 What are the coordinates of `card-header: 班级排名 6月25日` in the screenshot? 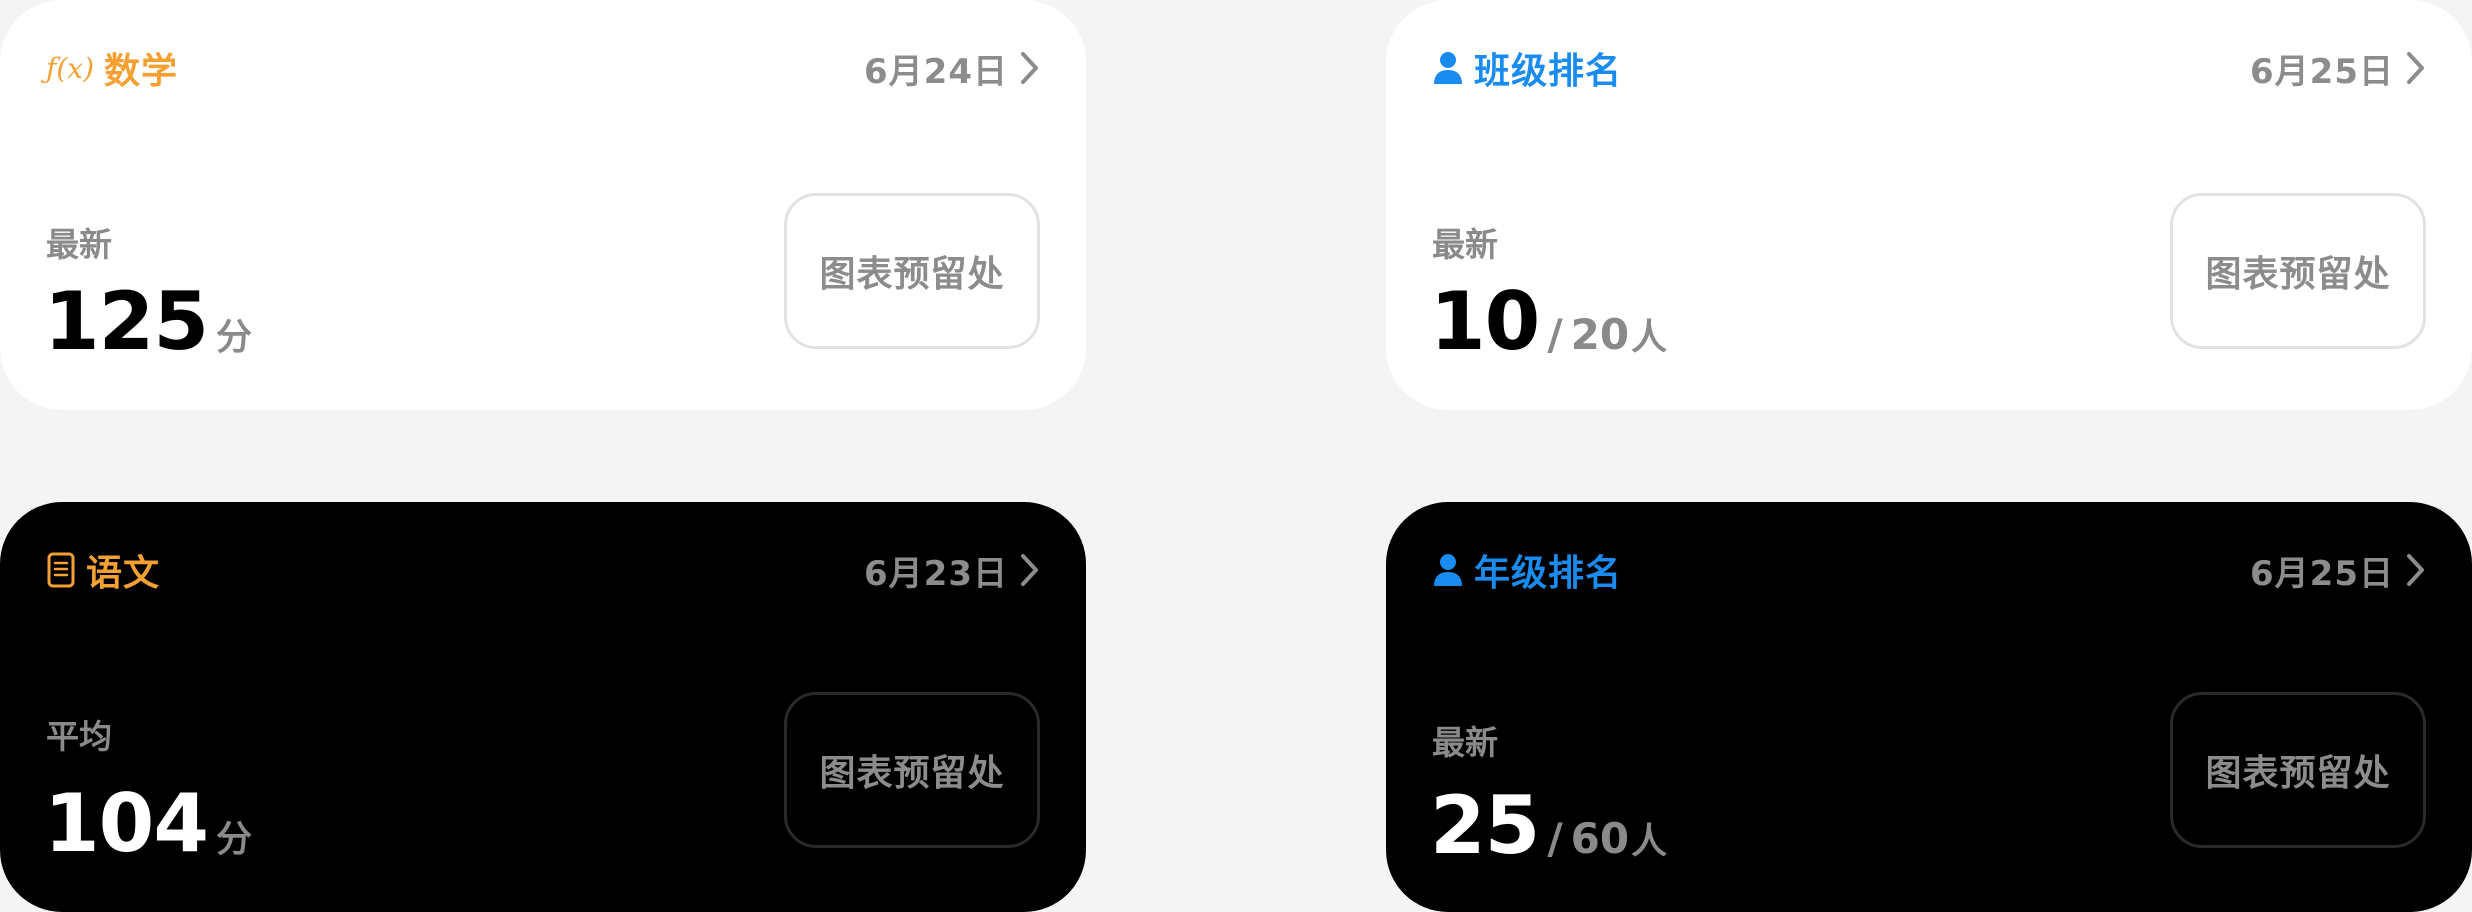 It's located at (1929, 68).